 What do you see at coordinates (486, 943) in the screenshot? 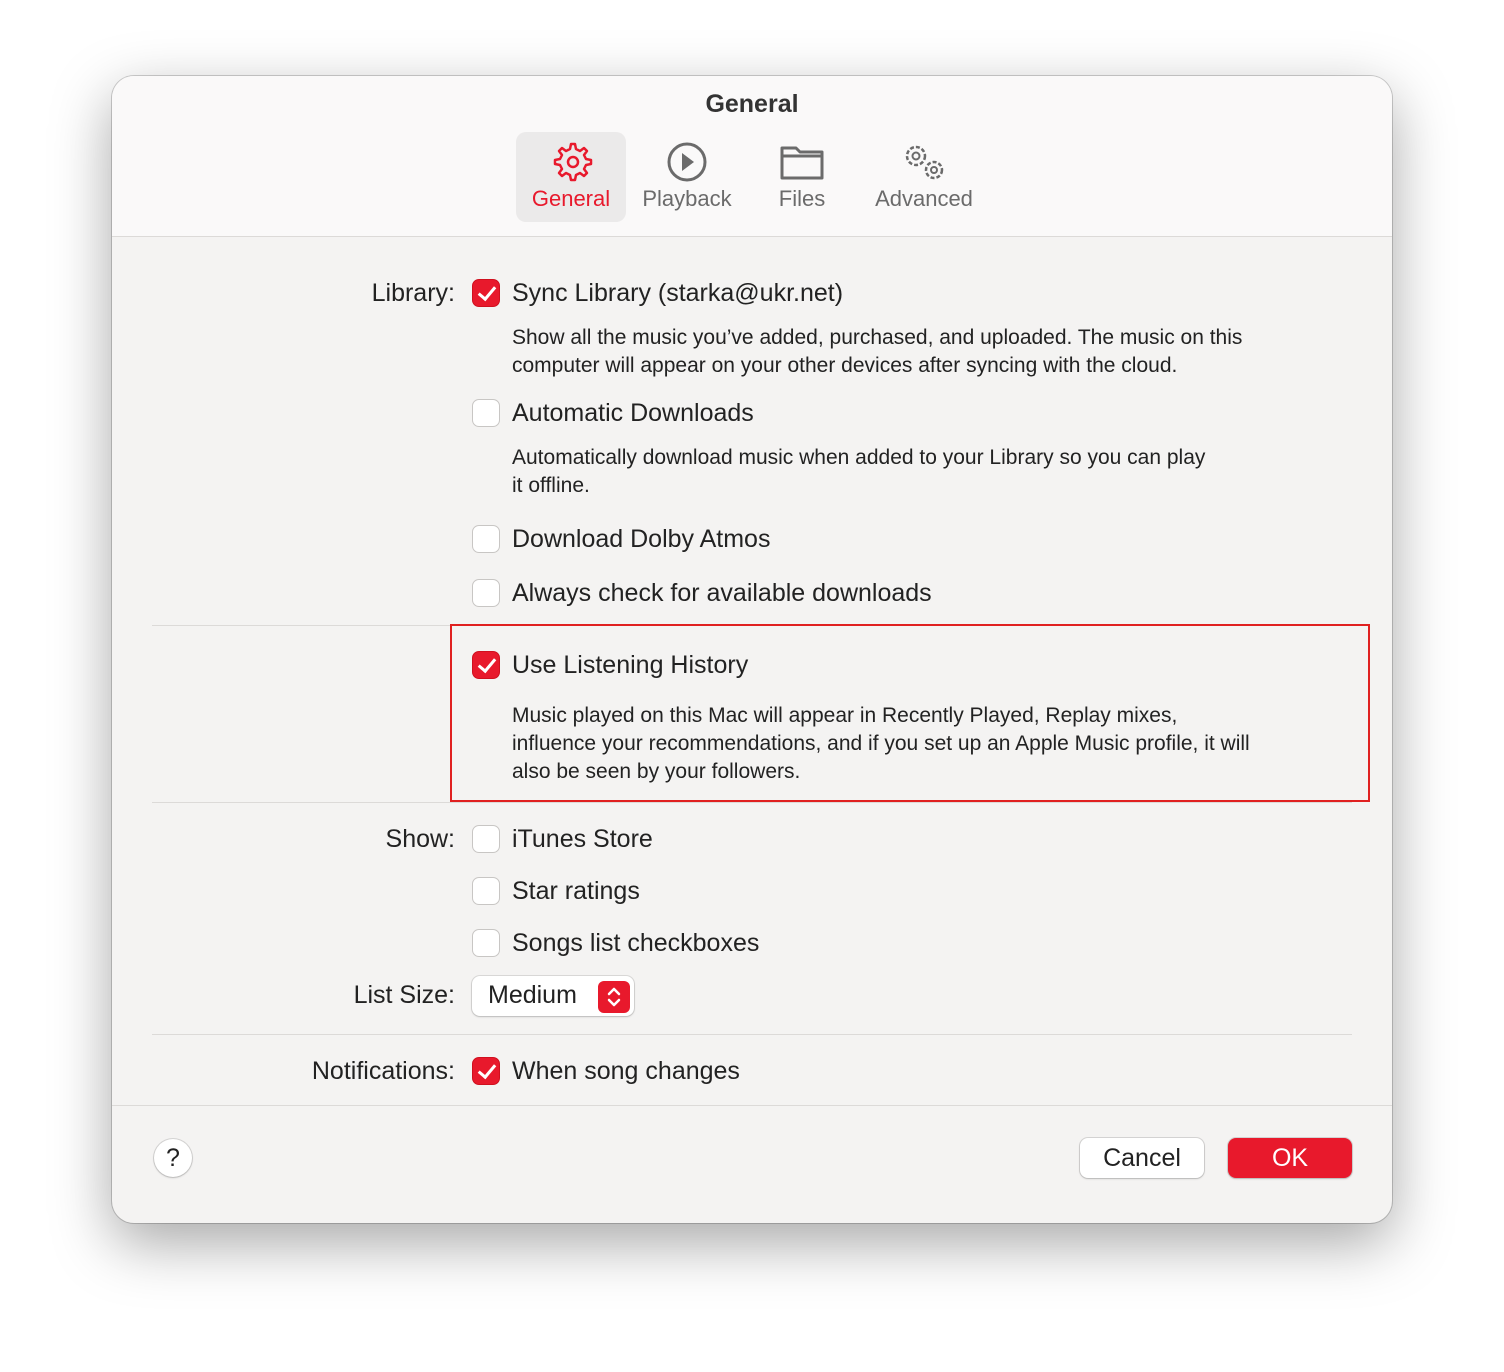
I see `songs-list-checkboxes-checkbox` at bounding box center [486, 943].